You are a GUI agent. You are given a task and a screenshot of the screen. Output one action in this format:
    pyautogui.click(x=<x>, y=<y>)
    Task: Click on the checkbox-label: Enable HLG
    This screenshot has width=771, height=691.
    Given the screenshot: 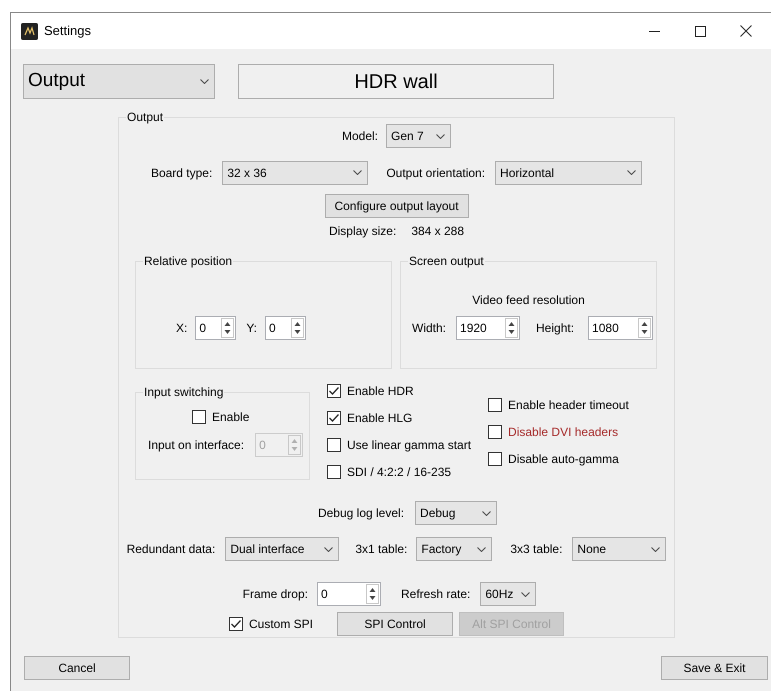 What is the action you would take?
    pyautogui.click(x=379, y=418)
    